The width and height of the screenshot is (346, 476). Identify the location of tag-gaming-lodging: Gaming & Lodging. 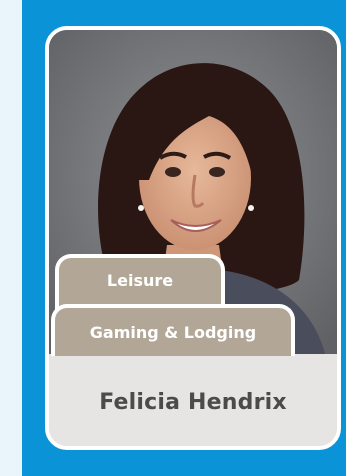
(173, 330).